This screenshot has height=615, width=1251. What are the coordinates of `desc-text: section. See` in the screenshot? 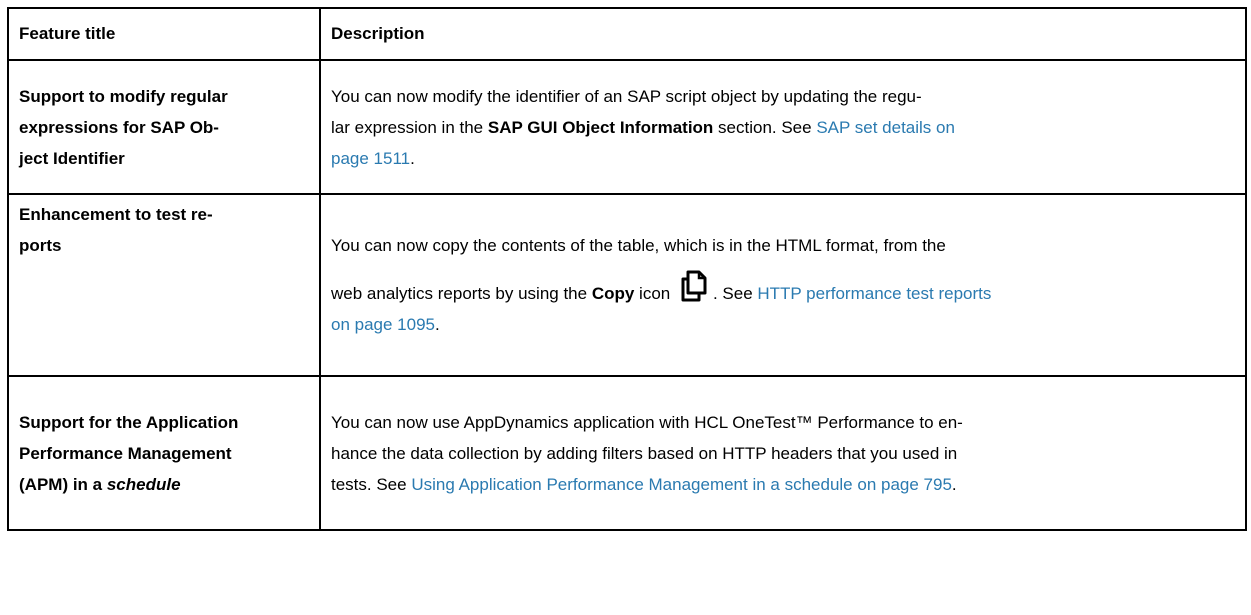 It's located at (765, 127).